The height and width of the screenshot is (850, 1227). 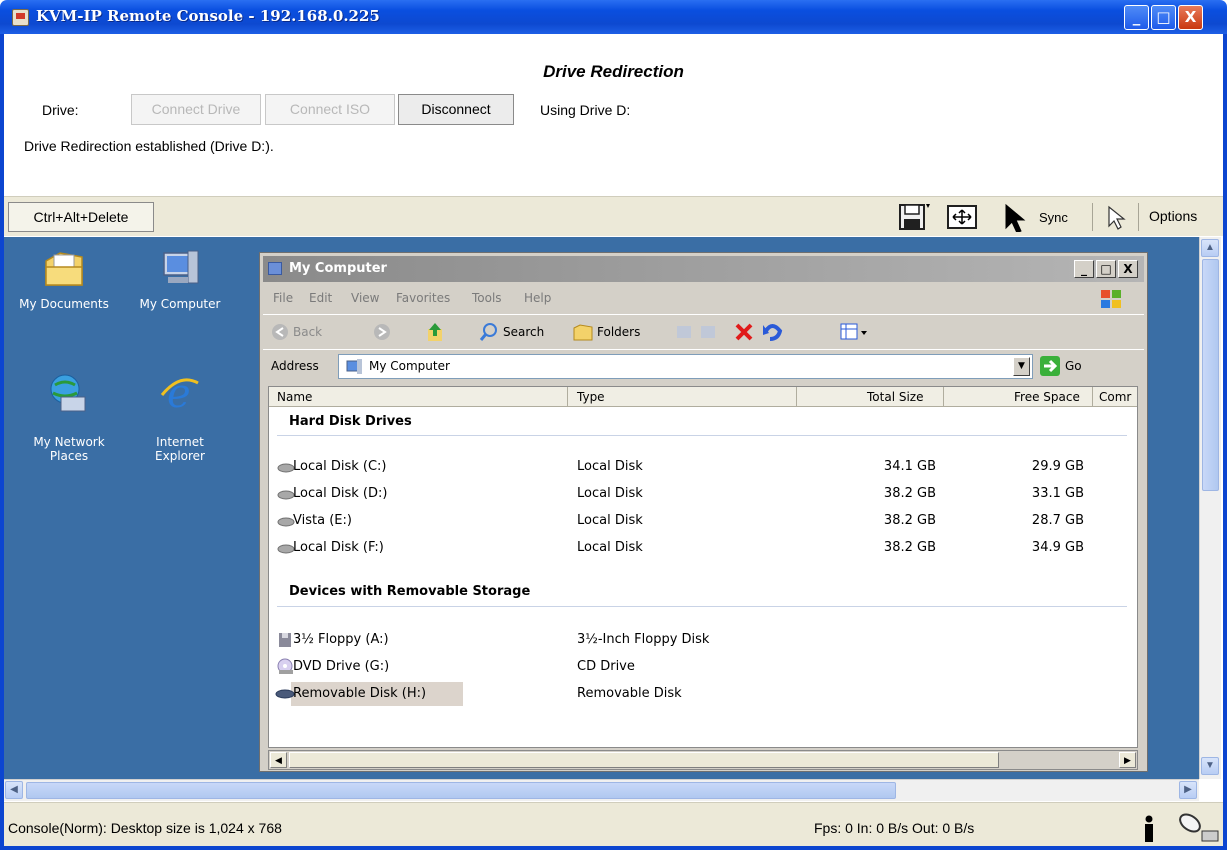 I want to click on desktop-icon-my-network-places: My Network Places, so click(x=69, y=417).